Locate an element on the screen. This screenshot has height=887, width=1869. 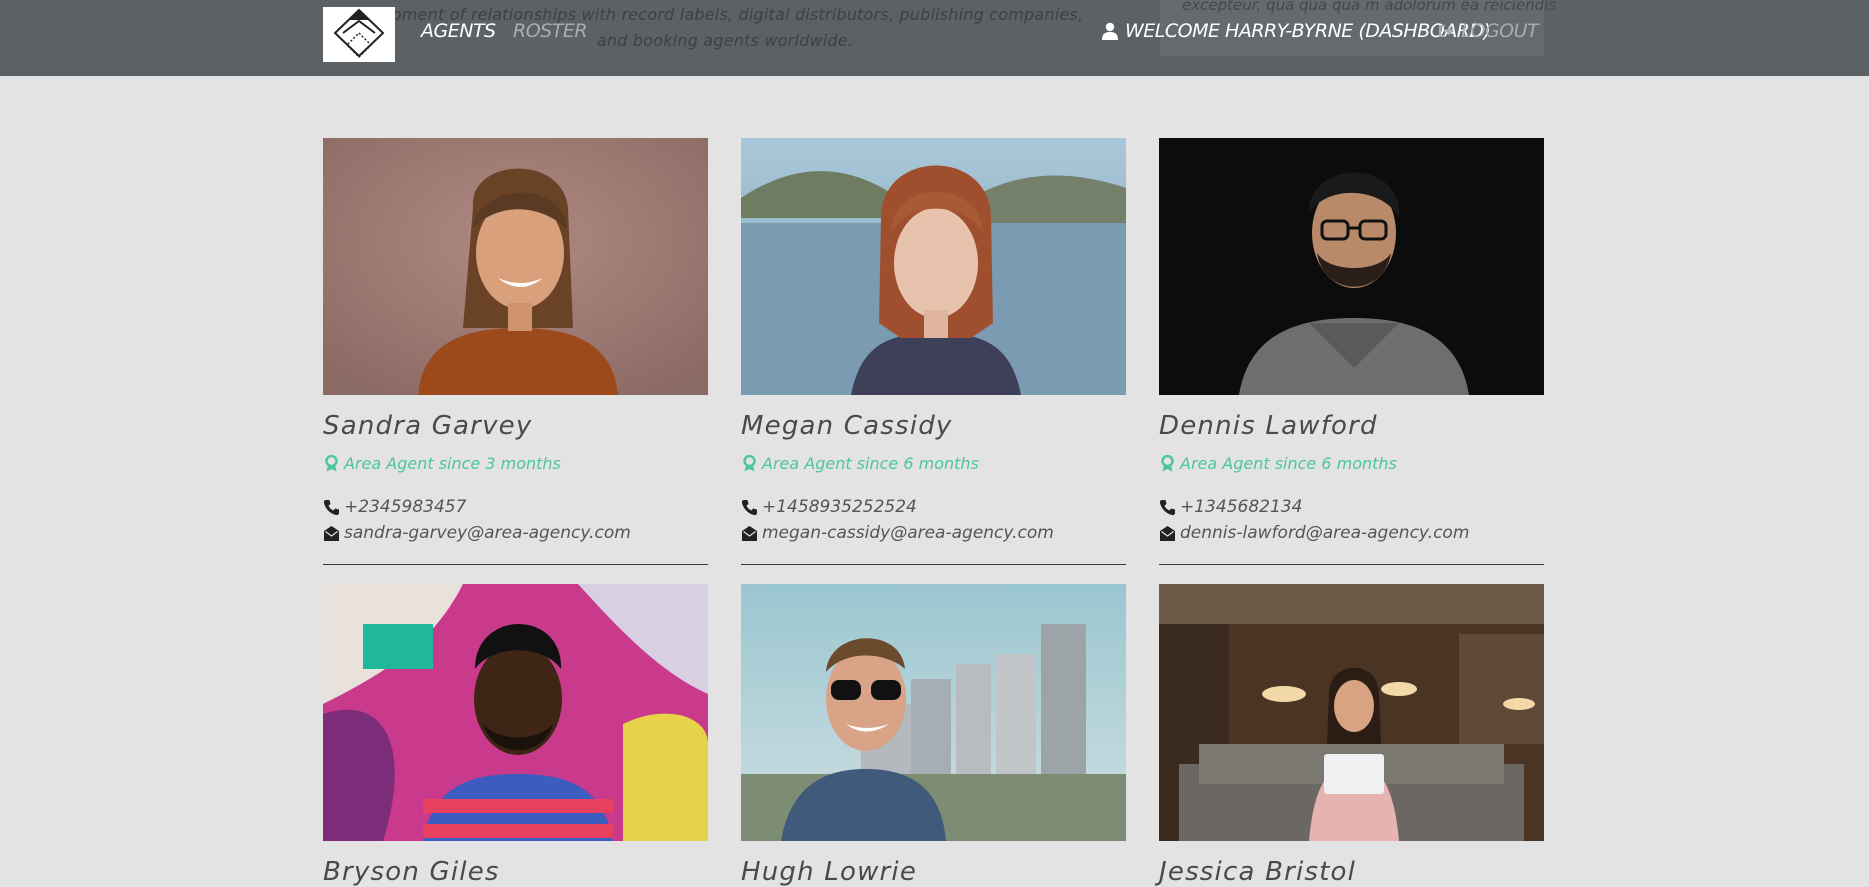
agent-name: Bryson Giles is located at coordinates (411, 872).